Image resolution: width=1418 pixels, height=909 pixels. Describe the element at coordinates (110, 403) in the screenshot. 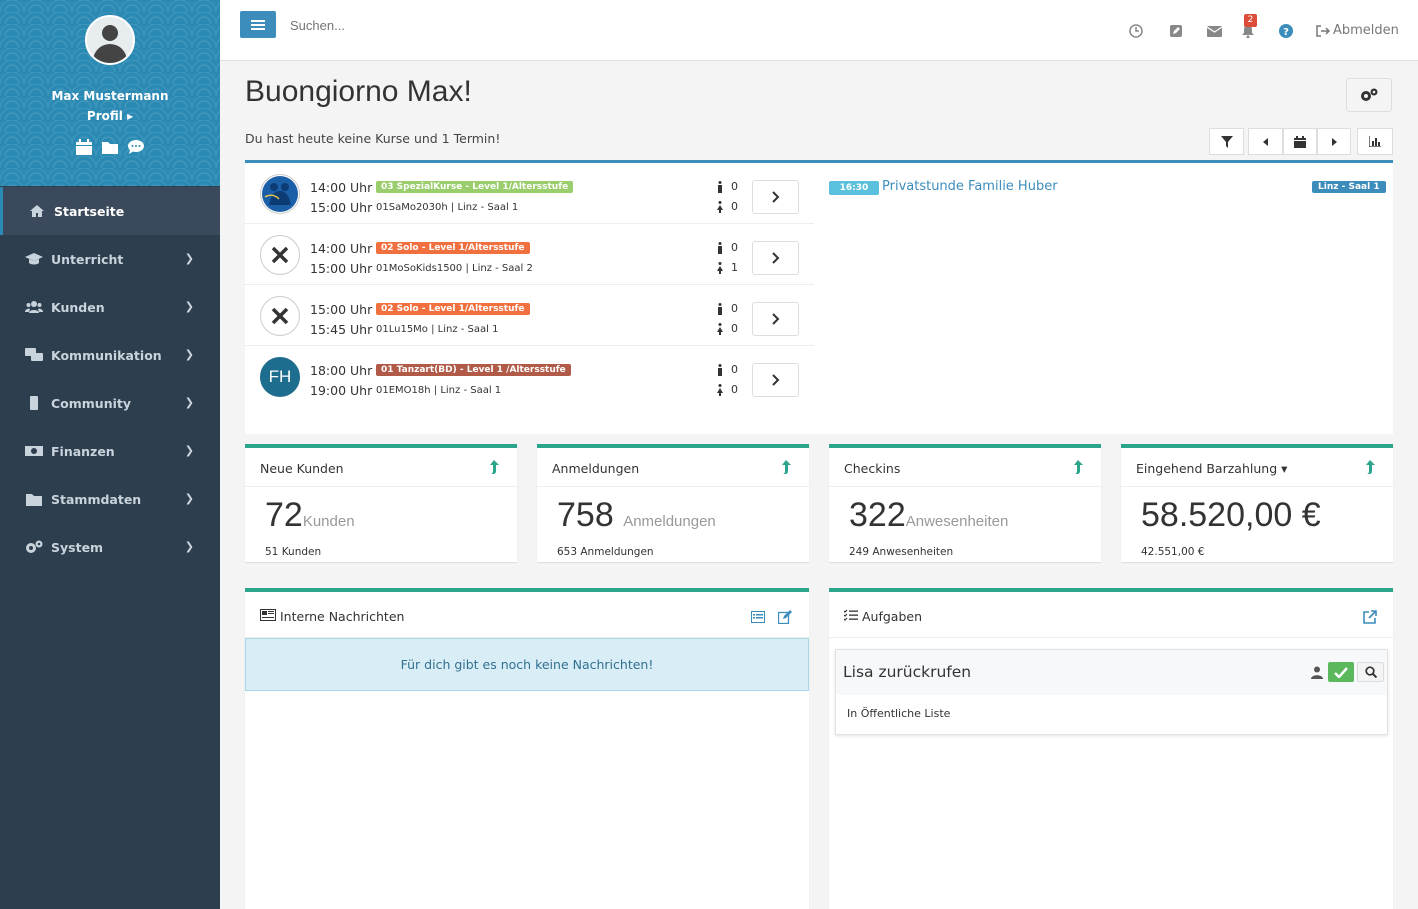

I see `sidebar-item-community: Community ❯` at that location.